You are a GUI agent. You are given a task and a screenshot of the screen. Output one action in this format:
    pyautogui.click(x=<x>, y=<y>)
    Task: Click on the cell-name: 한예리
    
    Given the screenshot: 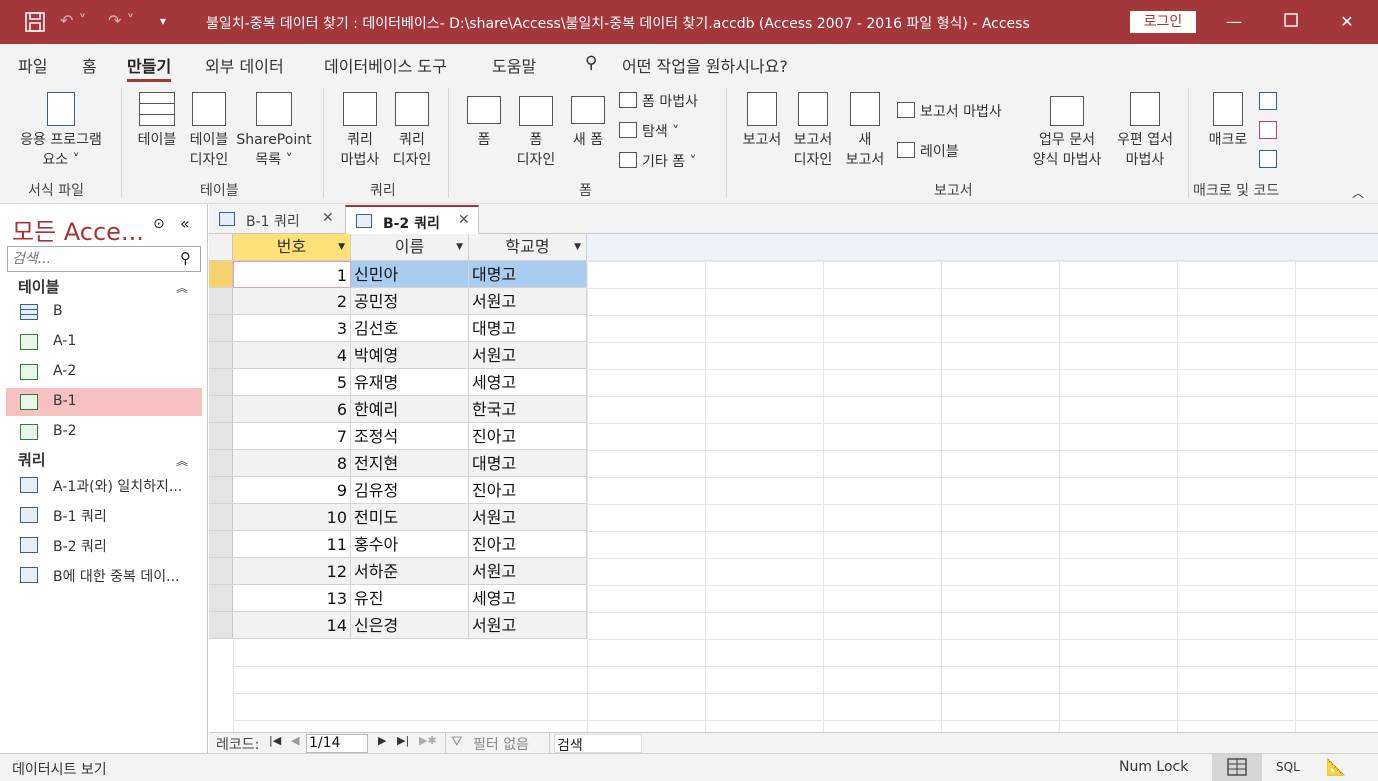 What is the action you would take?
    pyautogui.click(x=410, y=409)
    